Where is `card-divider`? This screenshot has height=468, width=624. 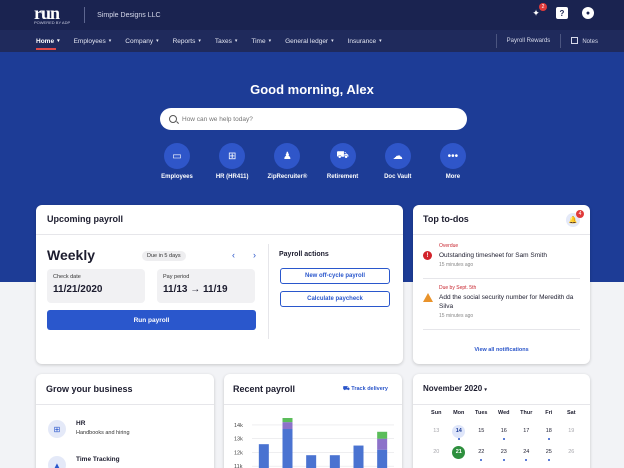
card-divider is located at coordinates (268, 291).